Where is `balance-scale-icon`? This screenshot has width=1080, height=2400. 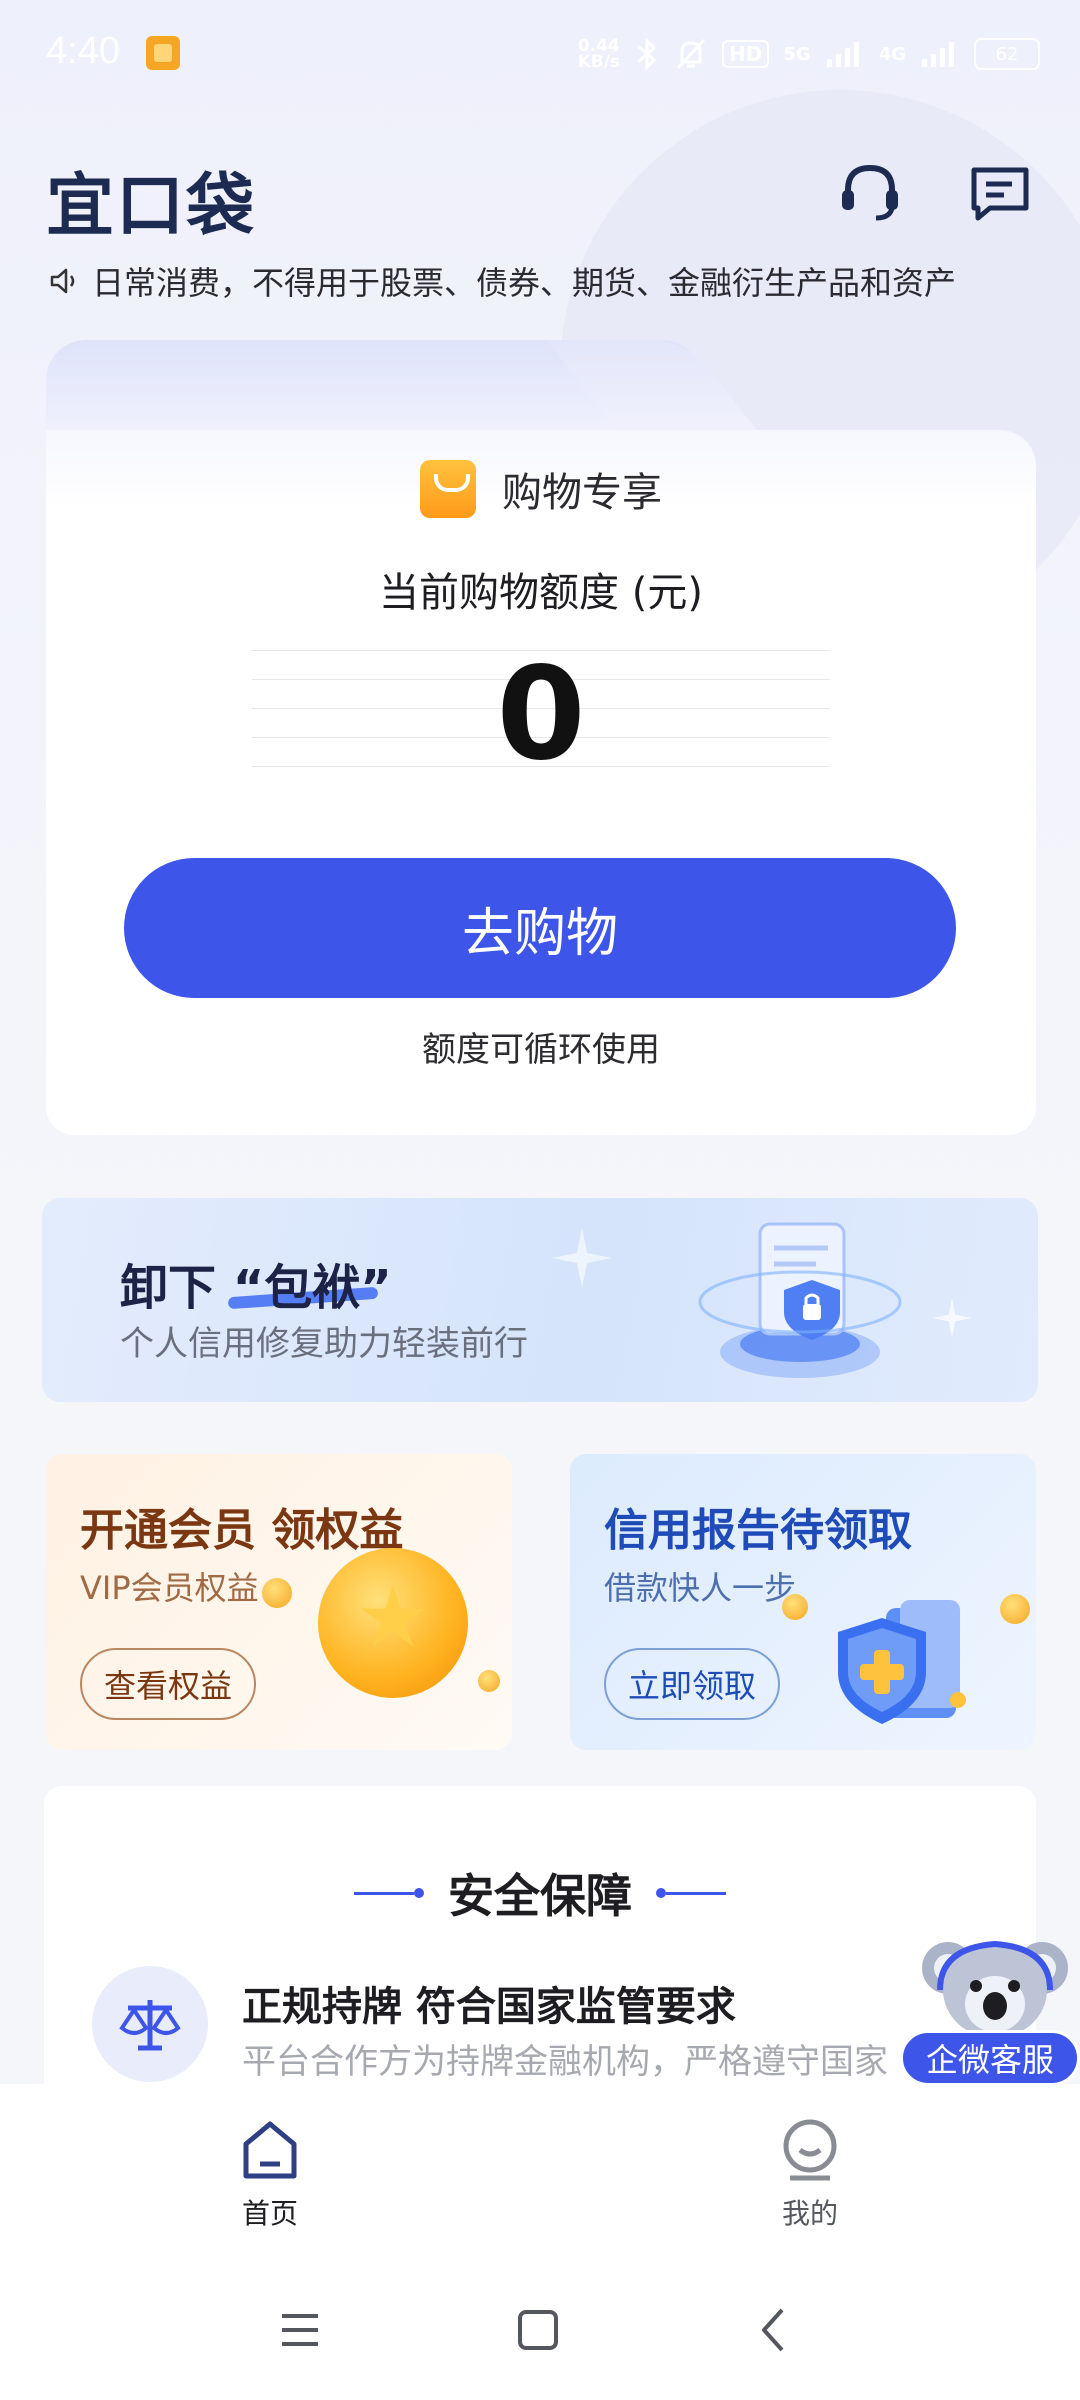
balance-scale-icon is located at coordinates (150, 2025).